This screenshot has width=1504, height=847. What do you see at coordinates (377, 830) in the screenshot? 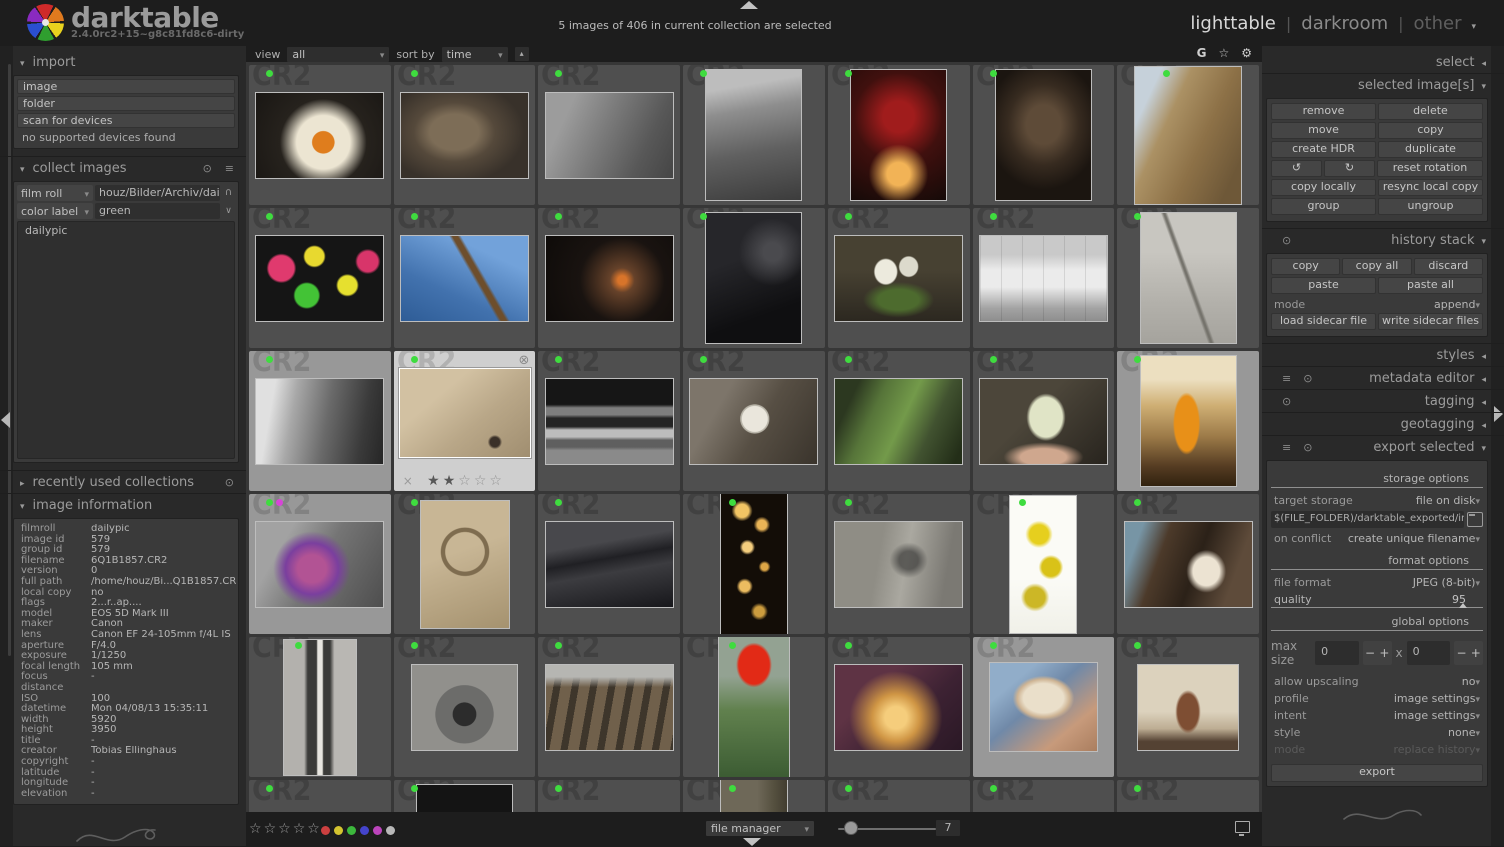
I see `color-filter-dot` at bounding box center [377, 830].